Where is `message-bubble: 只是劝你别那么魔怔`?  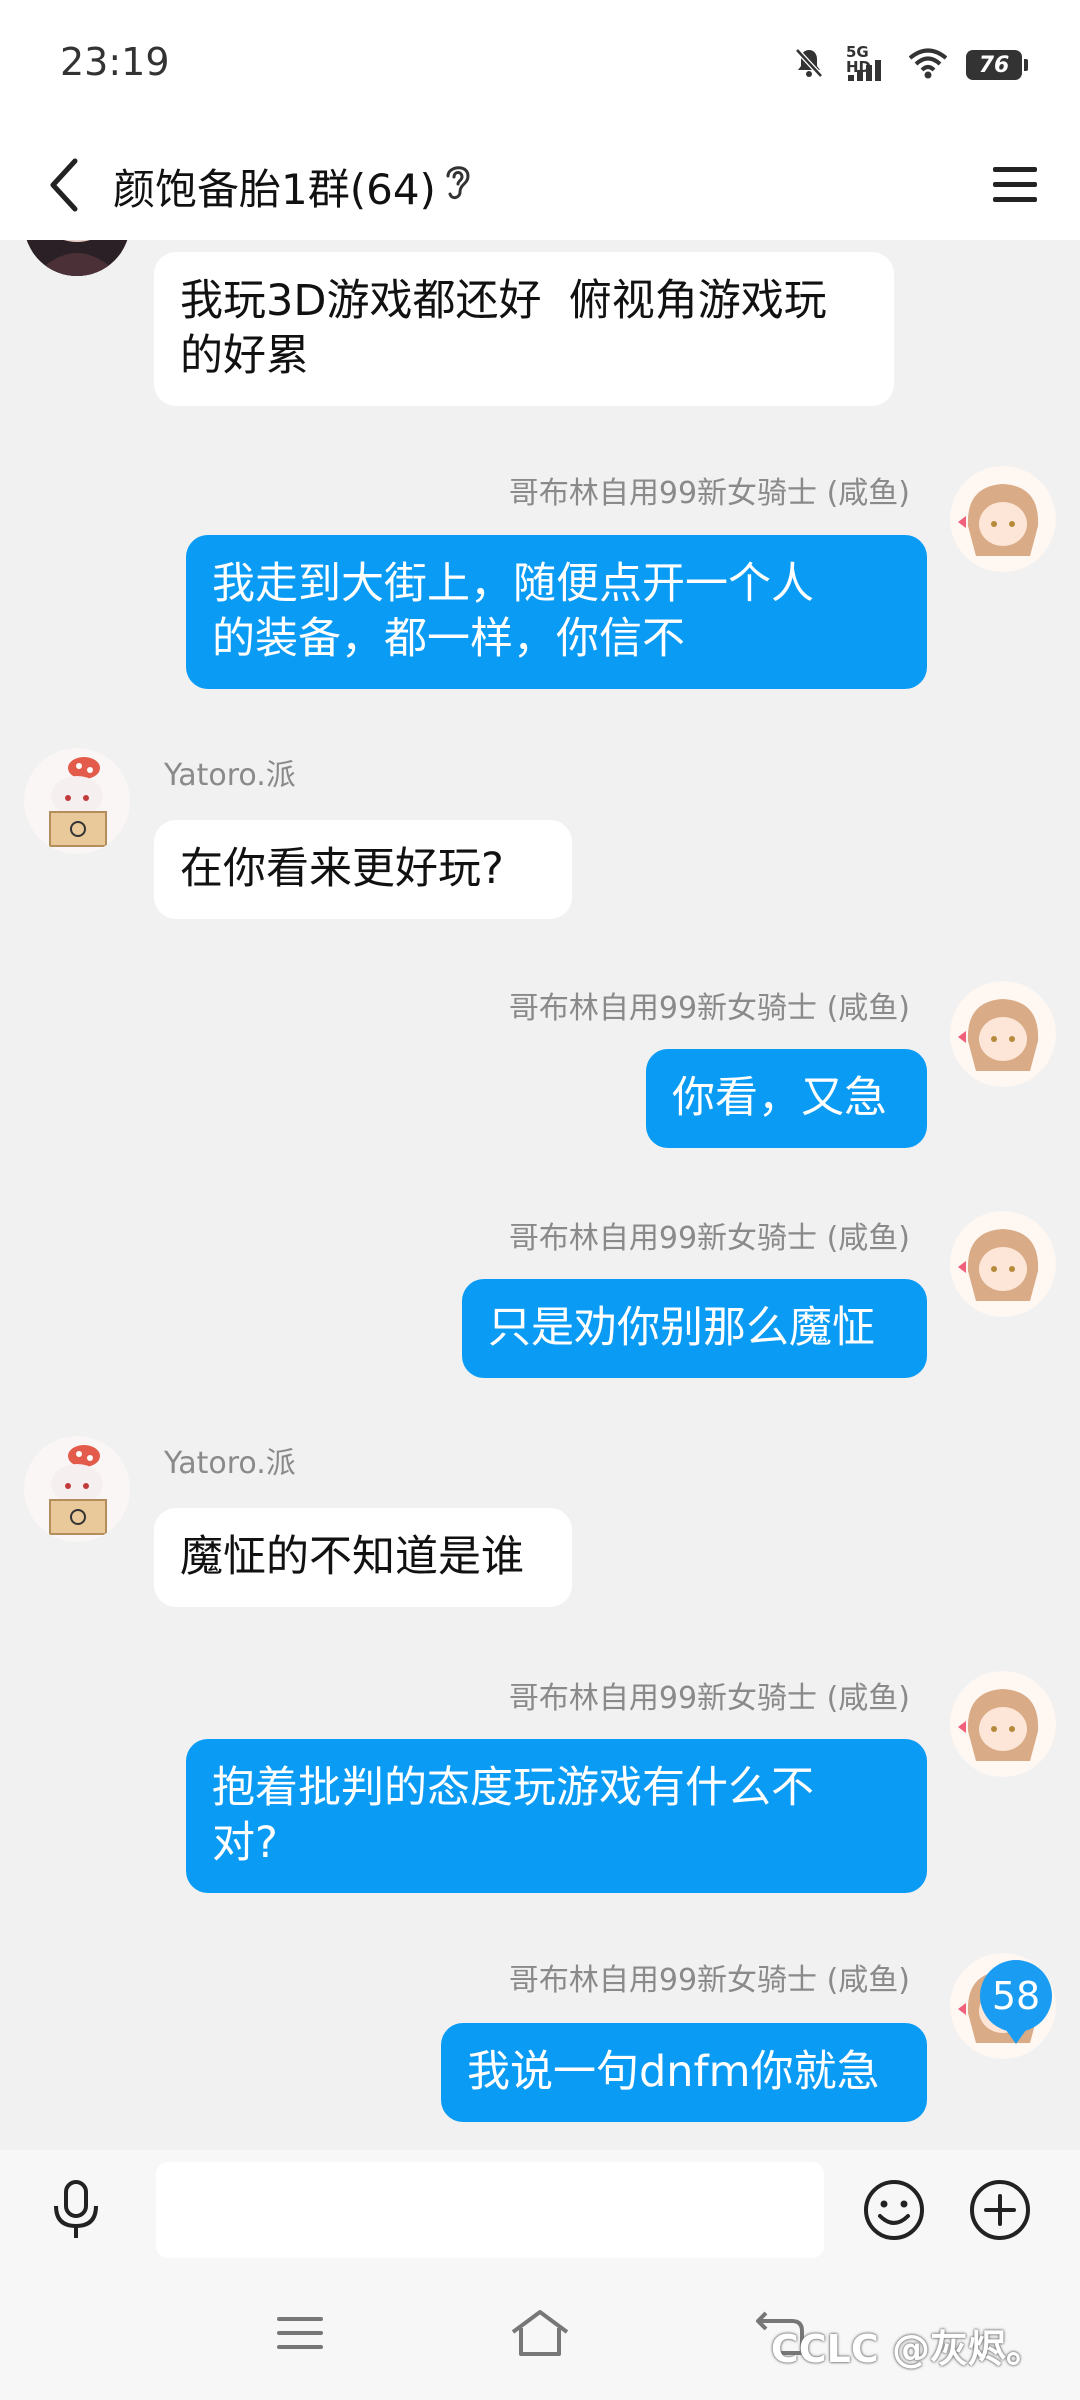 message-bubble: 只是劝你别那么魔怔 is located at coordinates (694, 1328).